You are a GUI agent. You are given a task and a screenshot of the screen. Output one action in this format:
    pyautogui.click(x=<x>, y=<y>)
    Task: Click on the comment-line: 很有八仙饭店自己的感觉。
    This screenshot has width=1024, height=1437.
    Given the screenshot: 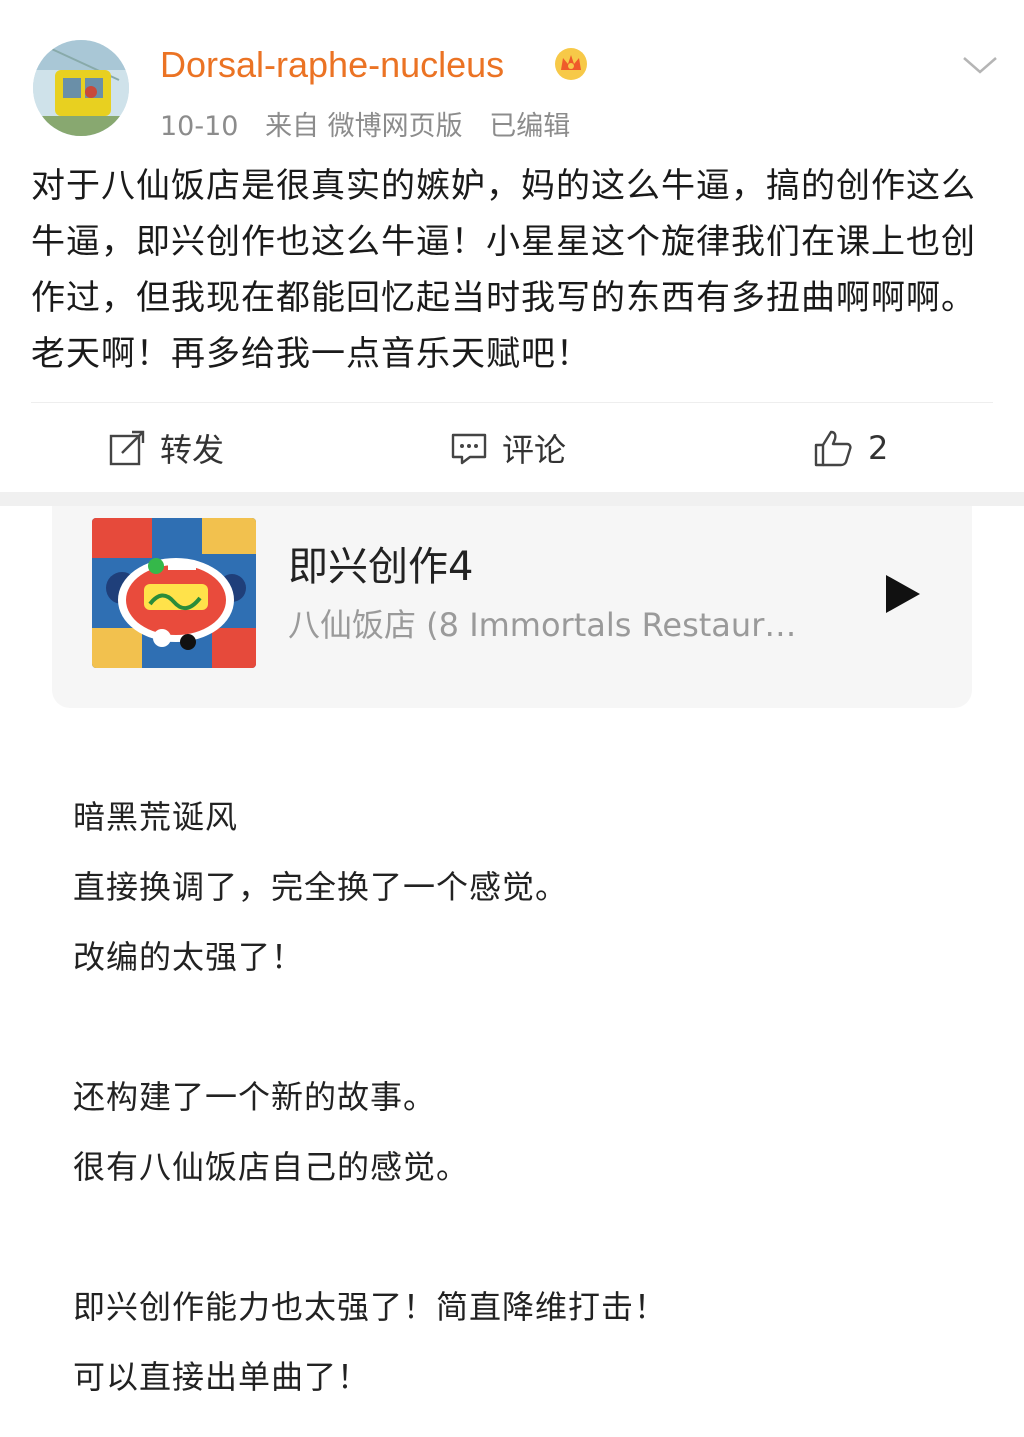 What is the action you would take?
    pyautogui.click(x=271, y=1167)
    